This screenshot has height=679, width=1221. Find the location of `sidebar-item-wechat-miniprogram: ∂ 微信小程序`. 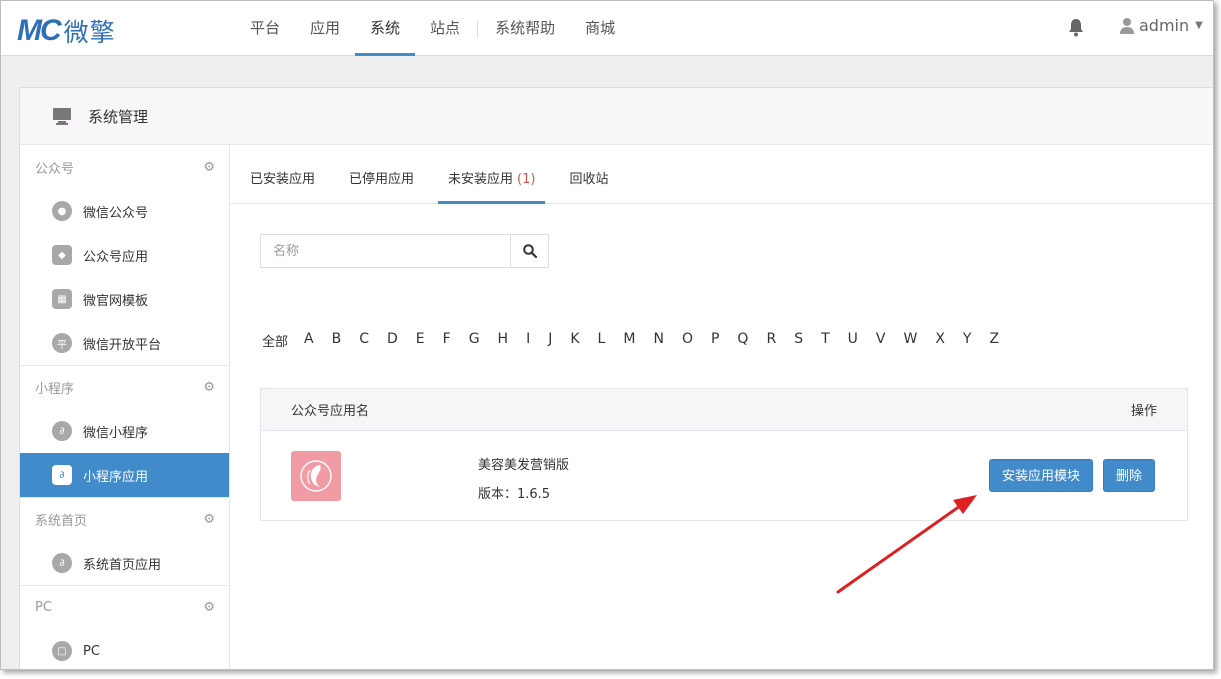

sidebar-item-wechat-miniprogram: ∂ 微信小程序 is located at coordinates (124, 431).